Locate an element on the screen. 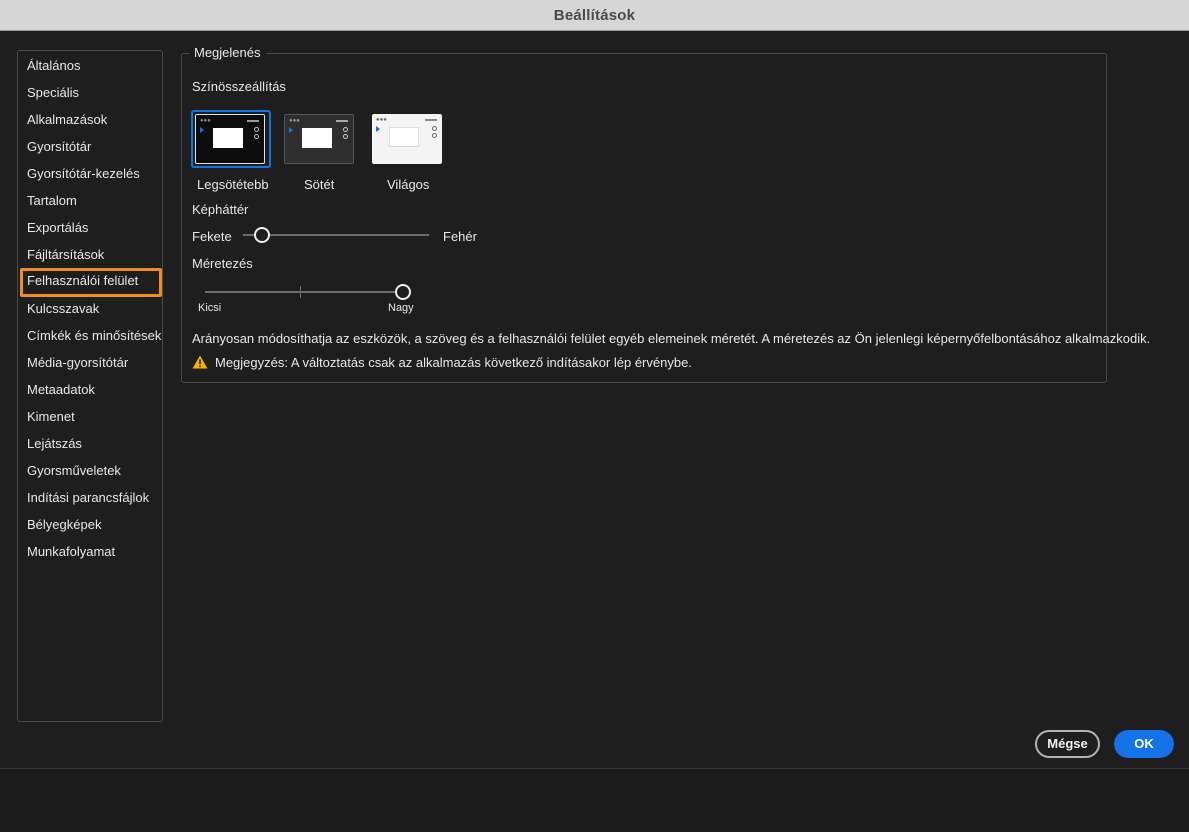  color-scheme-label: Színösszeállítás is located at coordinates (239, 86).